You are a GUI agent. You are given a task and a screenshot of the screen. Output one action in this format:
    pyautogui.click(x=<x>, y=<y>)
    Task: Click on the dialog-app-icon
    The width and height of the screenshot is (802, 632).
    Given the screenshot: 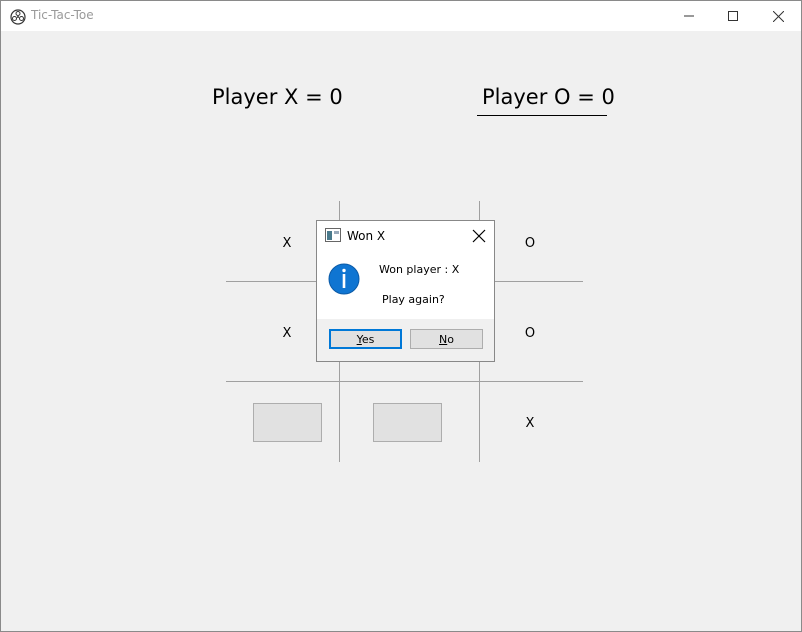 What is the action you would take?
    pyautogui.click(x=333, y=235)
    